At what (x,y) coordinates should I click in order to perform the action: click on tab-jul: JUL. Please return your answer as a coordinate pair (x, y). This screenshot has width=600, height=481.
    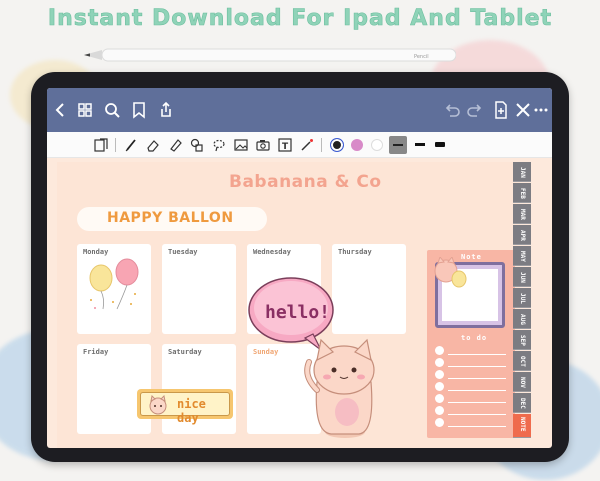
    Looking at the image, I should click on (522, 298).